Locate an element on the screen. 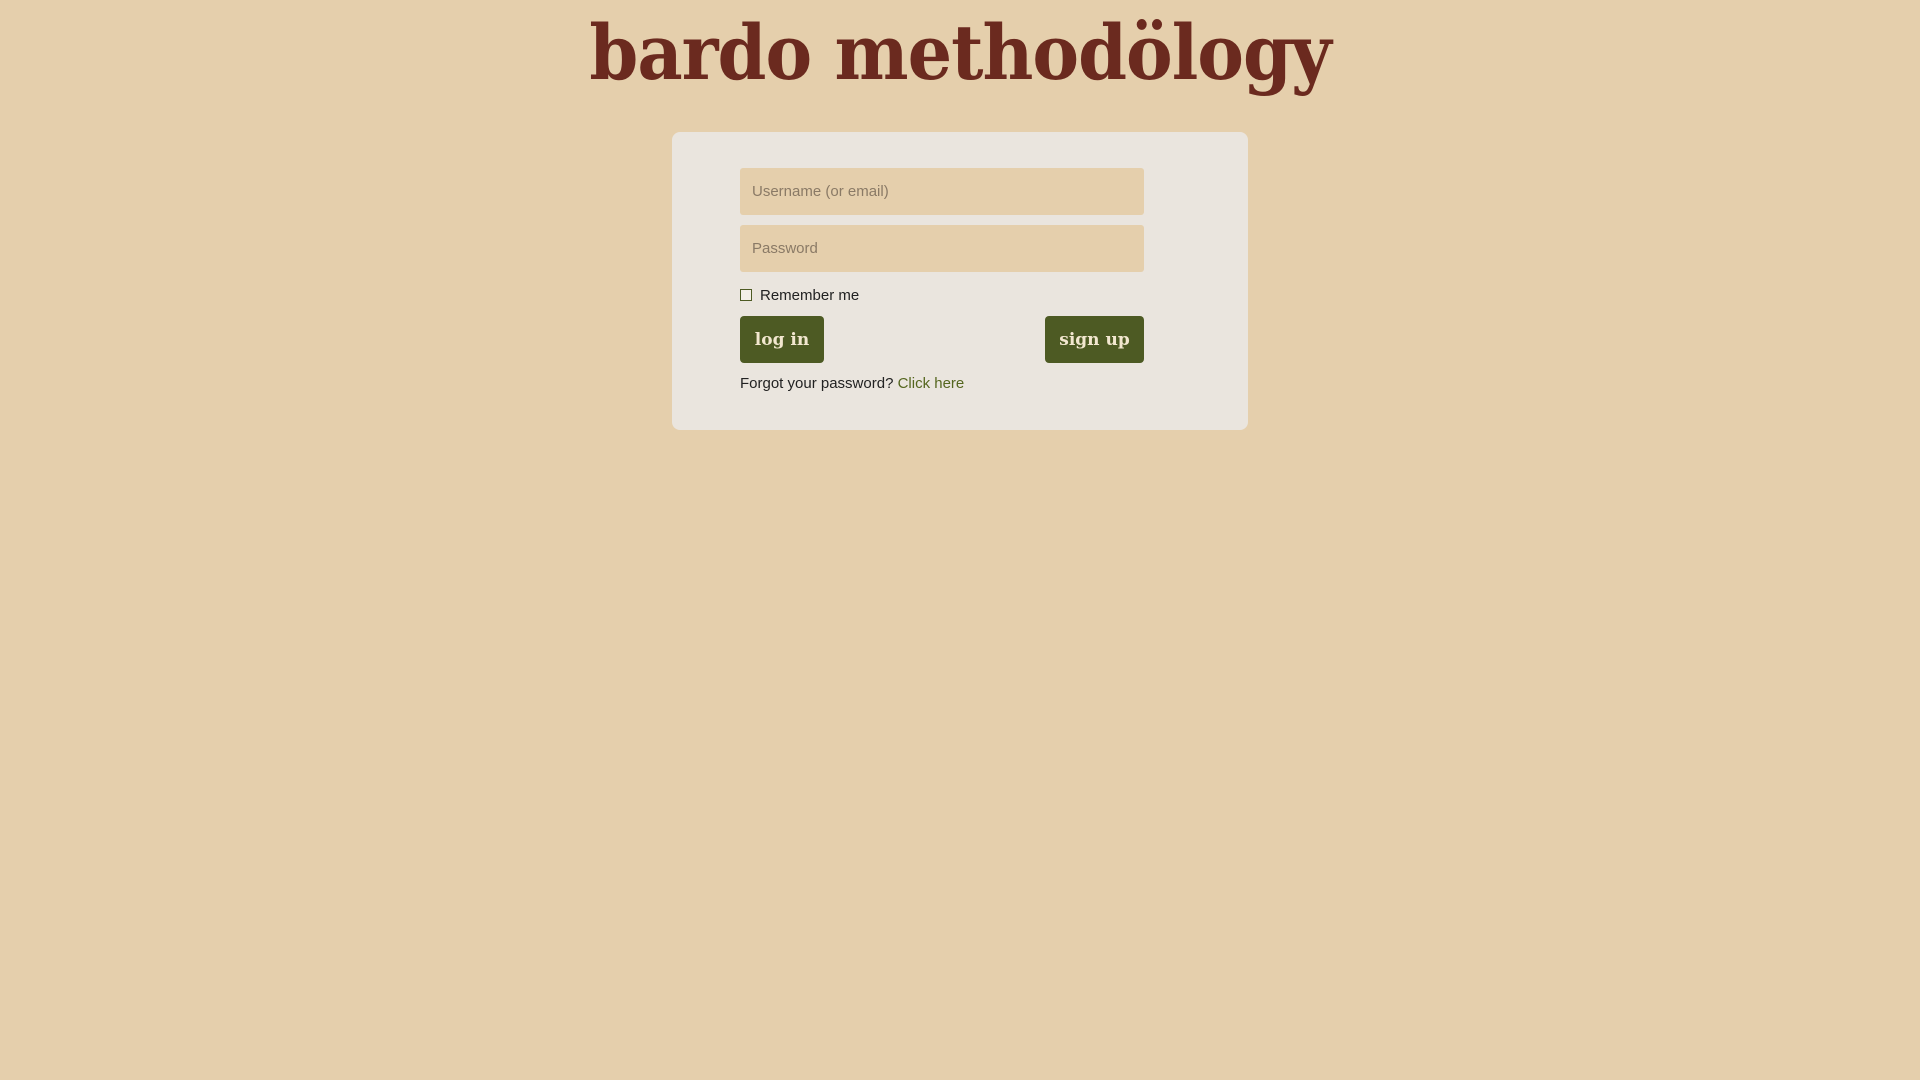  username-input is located at coordinates (942, 191).